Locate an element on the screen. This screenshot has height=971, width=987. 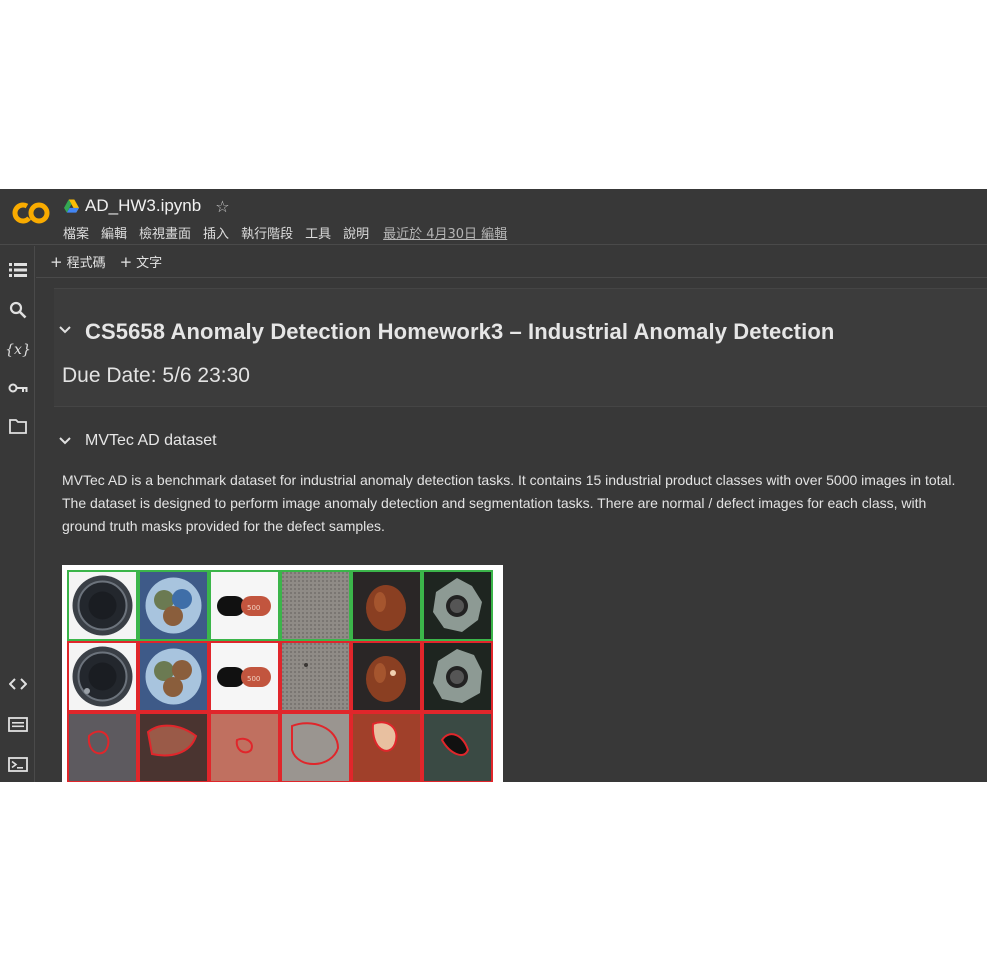
code-snippets-icon is located at coordinates (18, 684).